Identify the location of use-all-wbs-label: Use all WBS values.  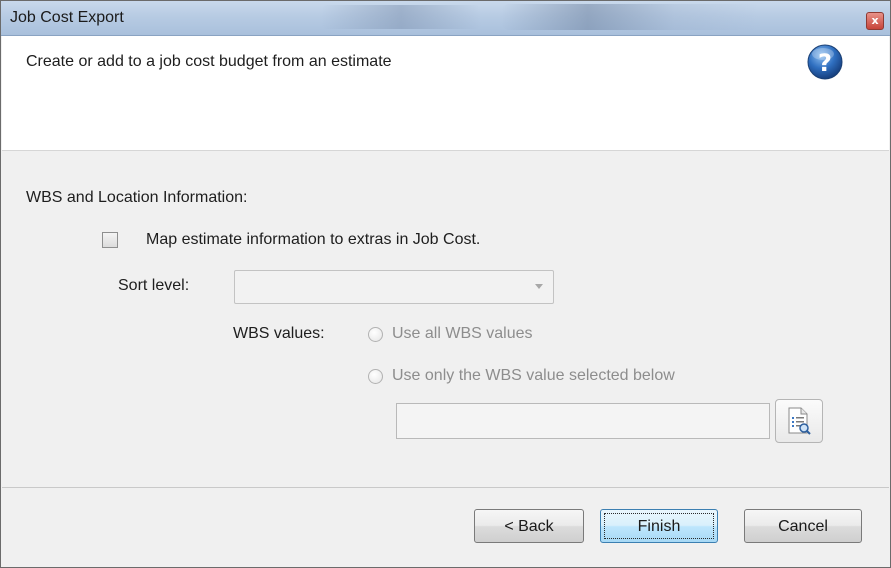
(462, 334).